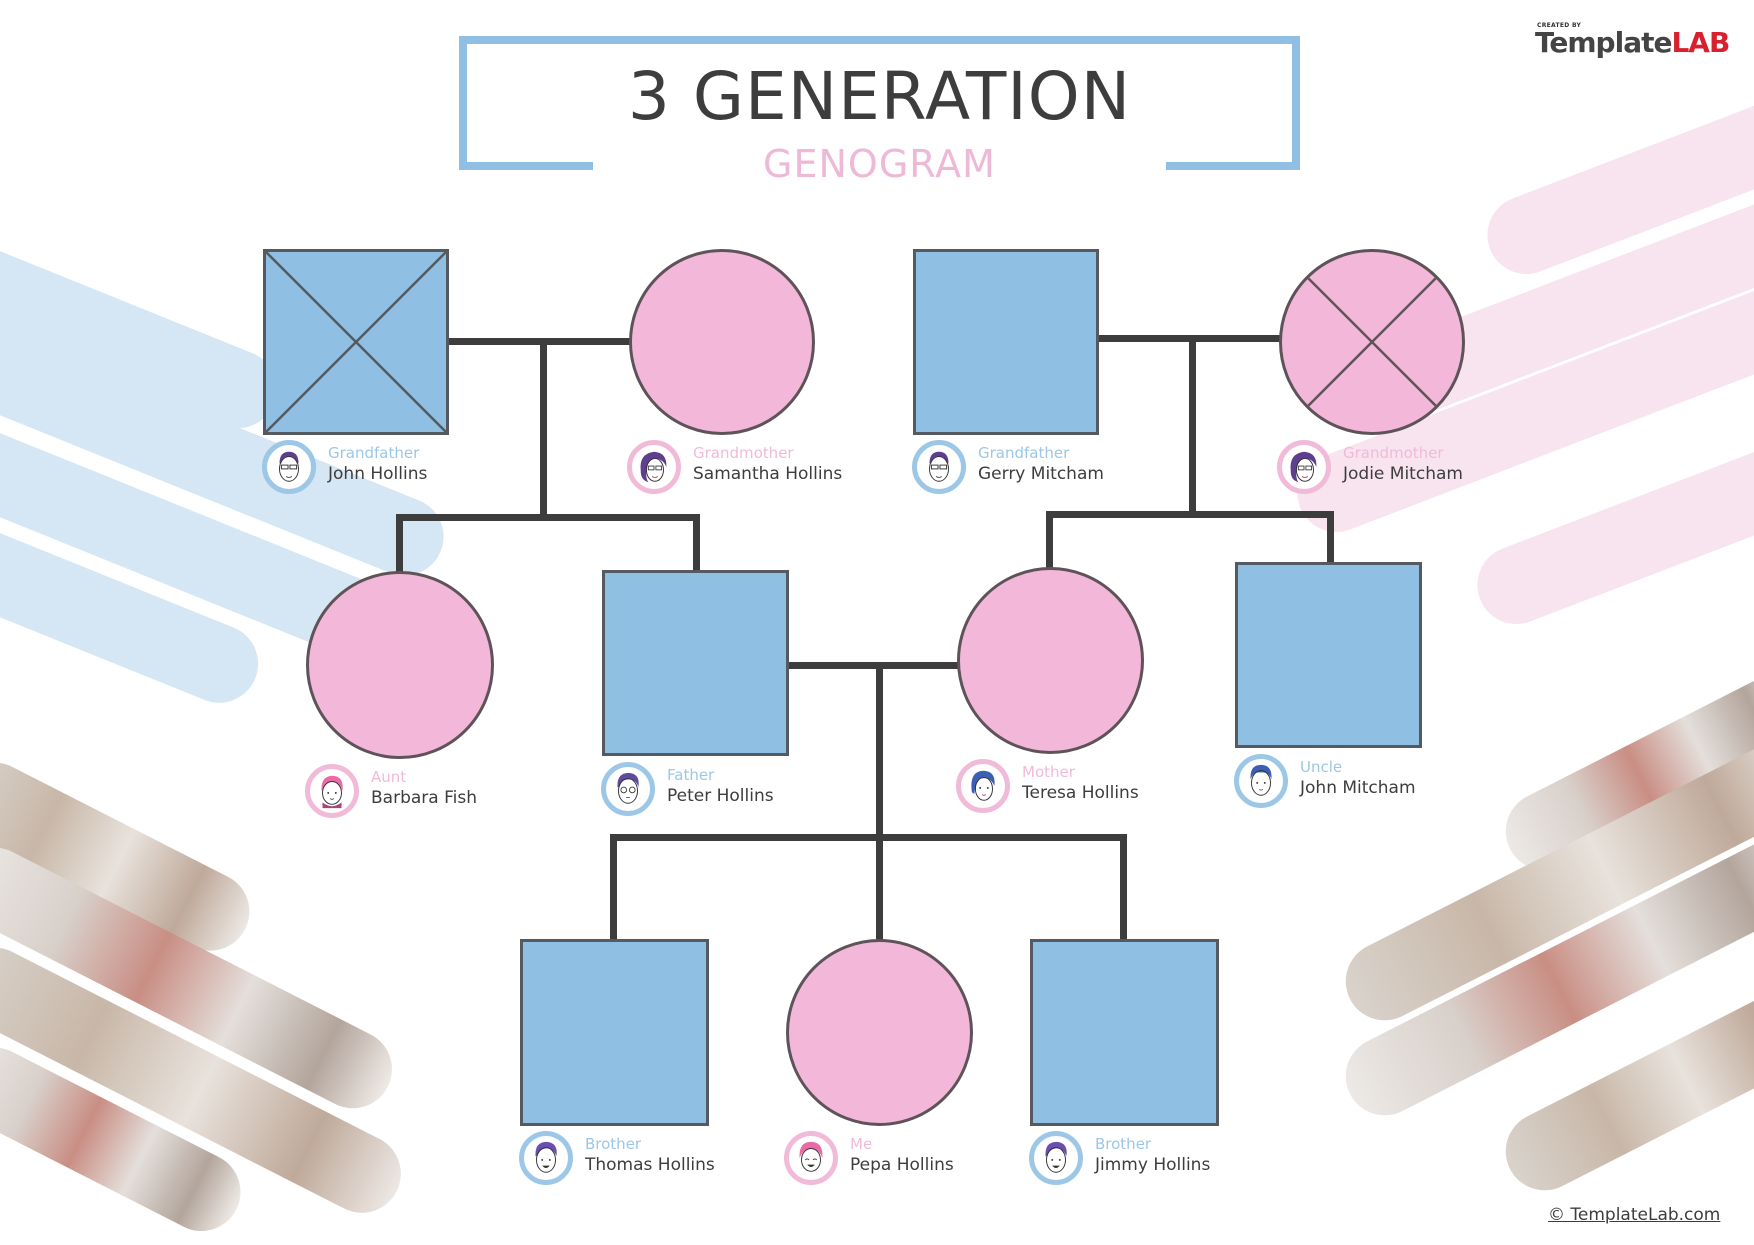  Describe the element at coordinates (720, 796) in the screenshot. I see `person-name: Peter Hollins` at that location.